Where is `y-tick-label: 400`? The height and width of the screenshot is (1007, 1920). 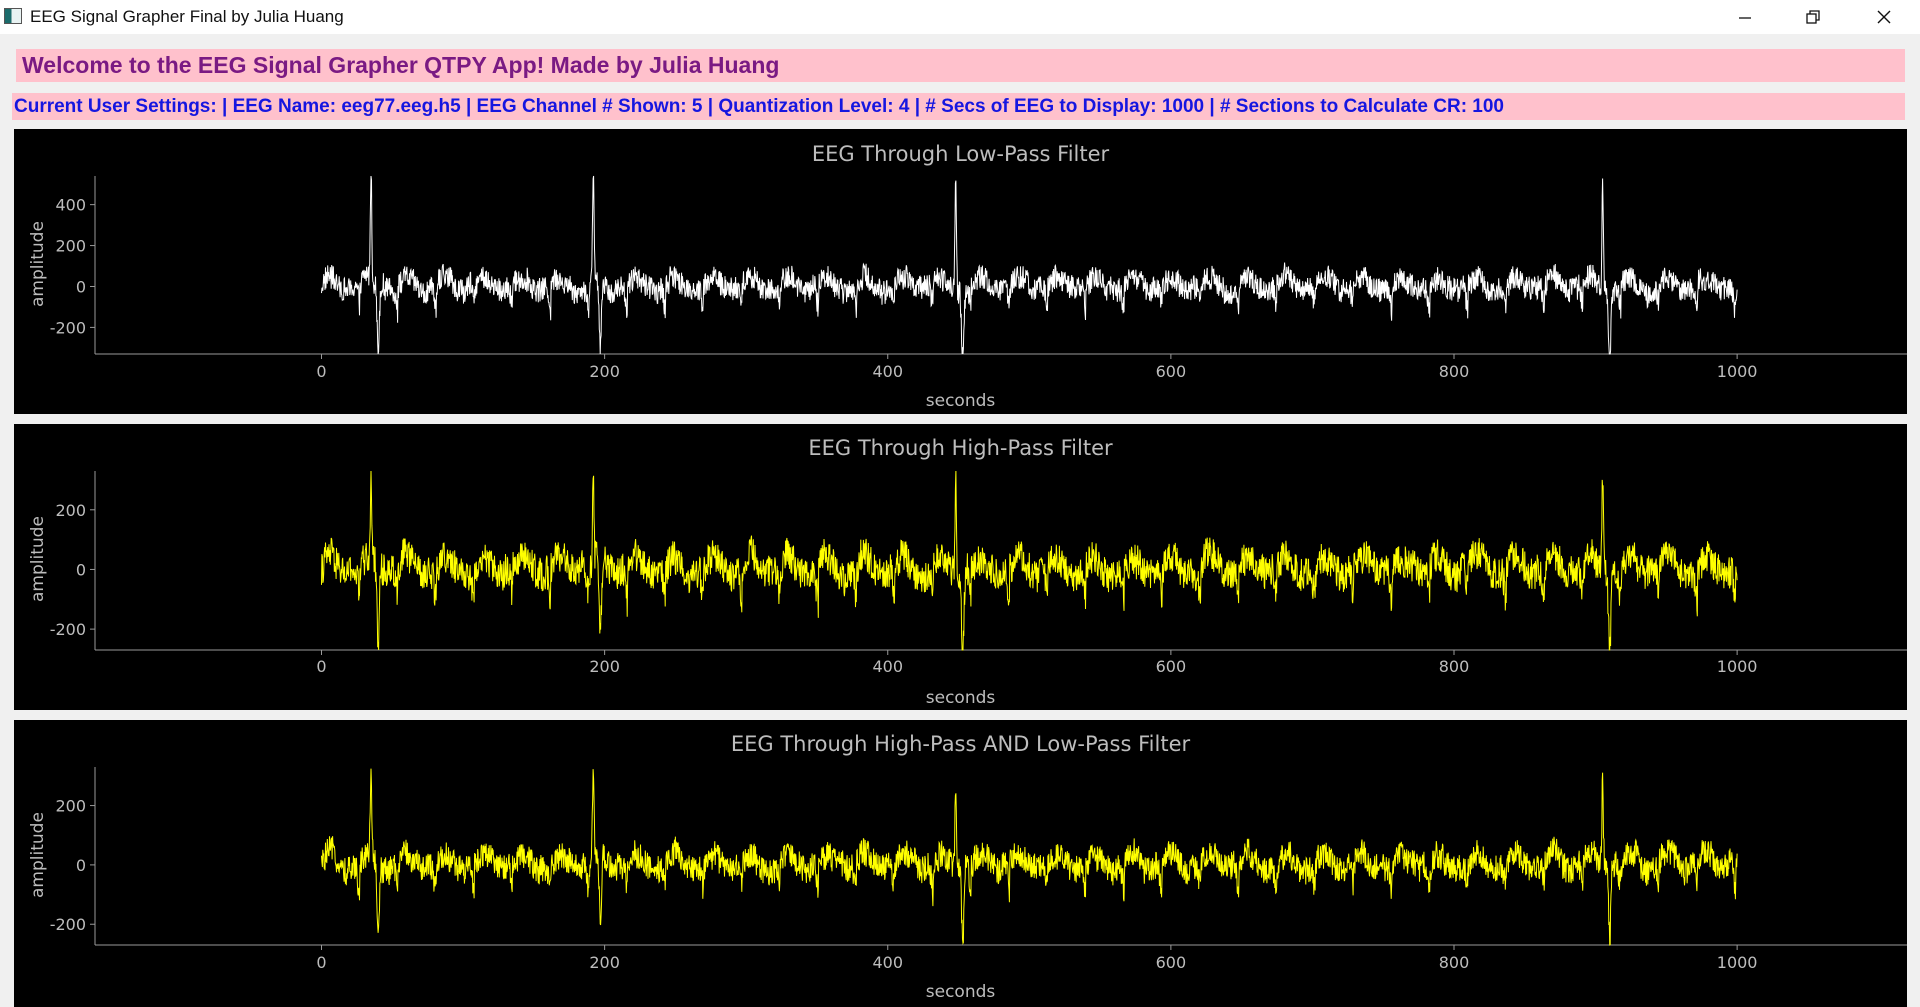
y-tick-label: 400 is located at coordinates (70, 205).